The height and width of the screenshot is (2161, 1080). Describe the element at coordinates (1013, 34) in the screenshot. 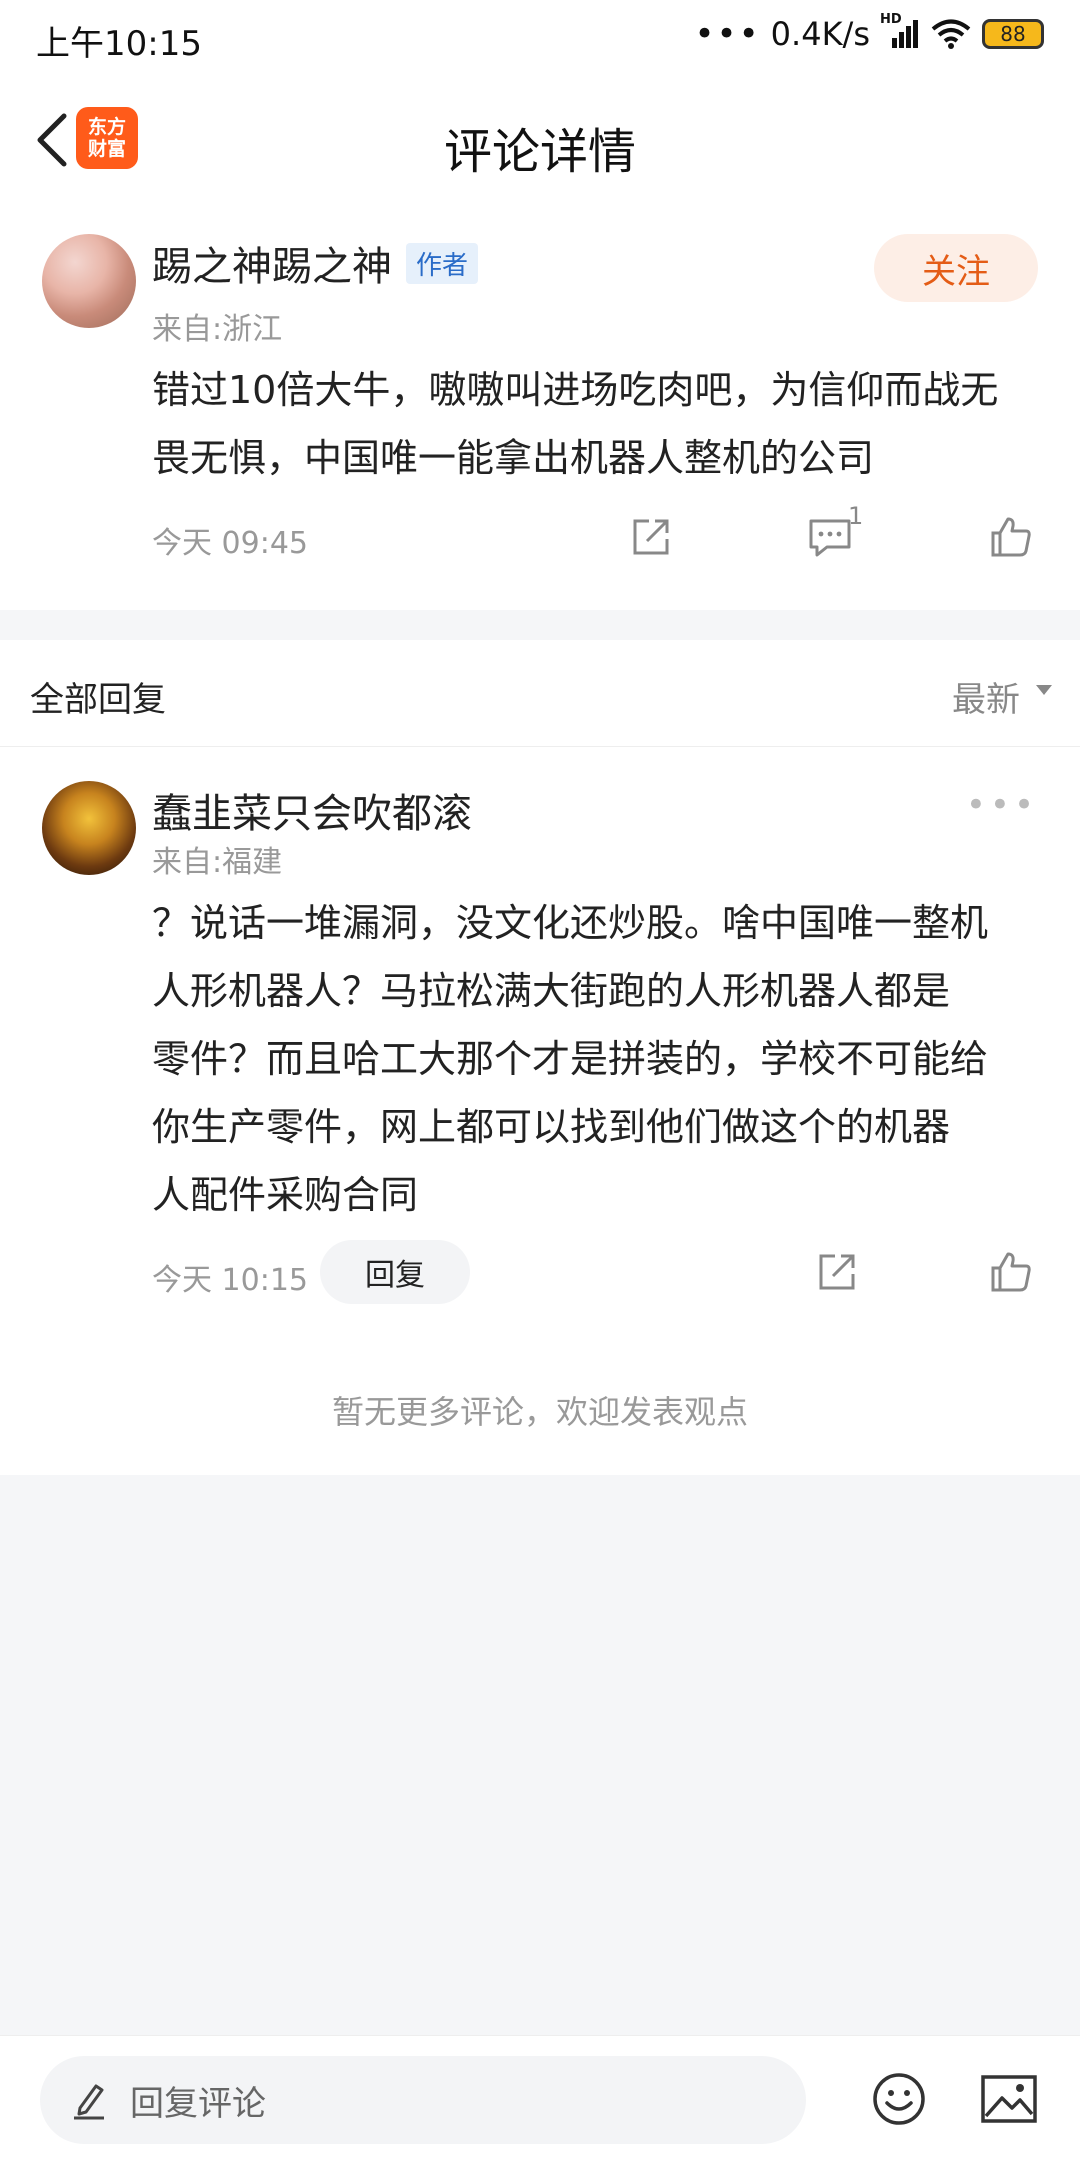

I see `battery-indicator: 88` at that location.